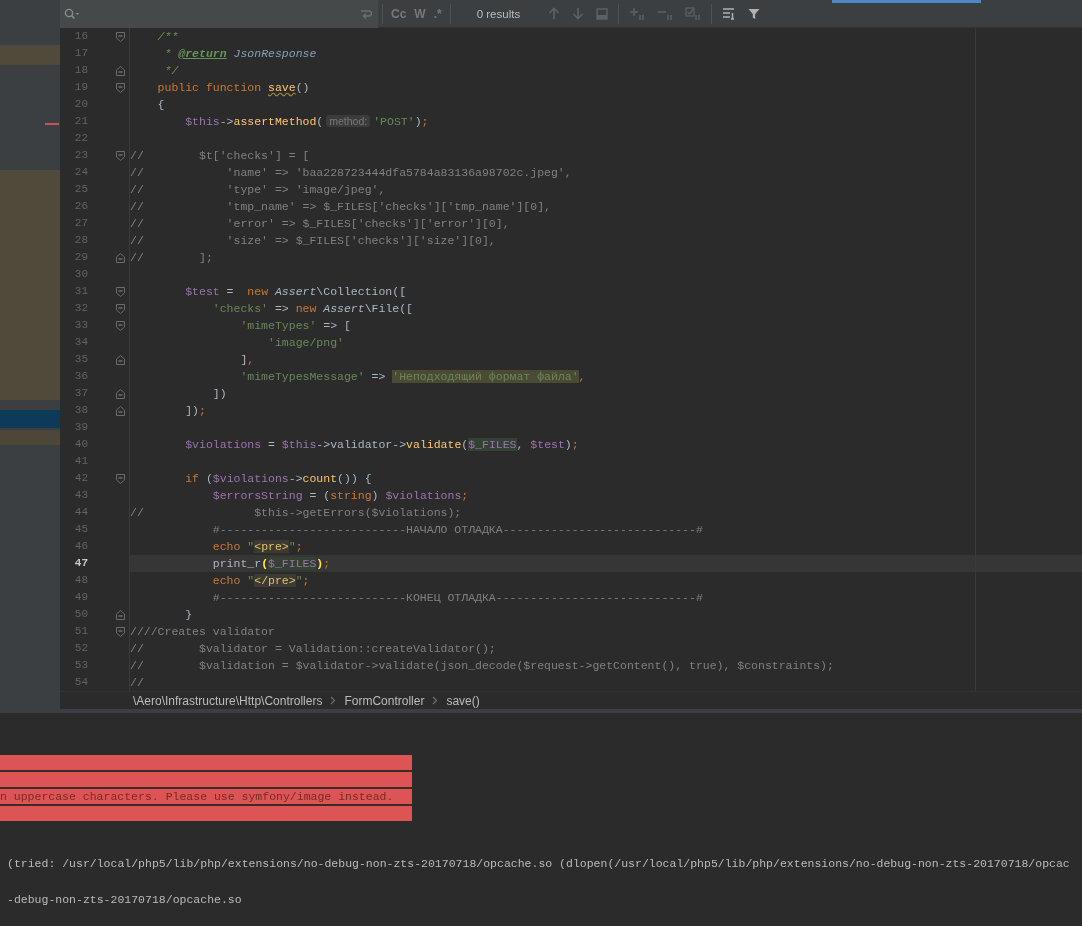  I want to click on up-arrow-icon, so click(554, 13).